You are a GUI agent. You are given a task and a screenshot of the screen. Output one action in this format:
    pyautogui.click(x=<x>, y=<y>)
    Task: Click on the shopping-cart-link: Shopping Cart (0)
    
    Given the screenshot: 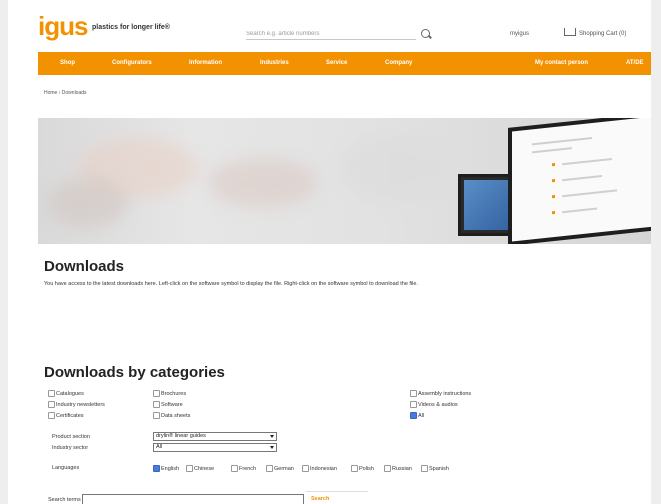 What is the action you would take?
    pyautogui.click(x=602, y=34)
    